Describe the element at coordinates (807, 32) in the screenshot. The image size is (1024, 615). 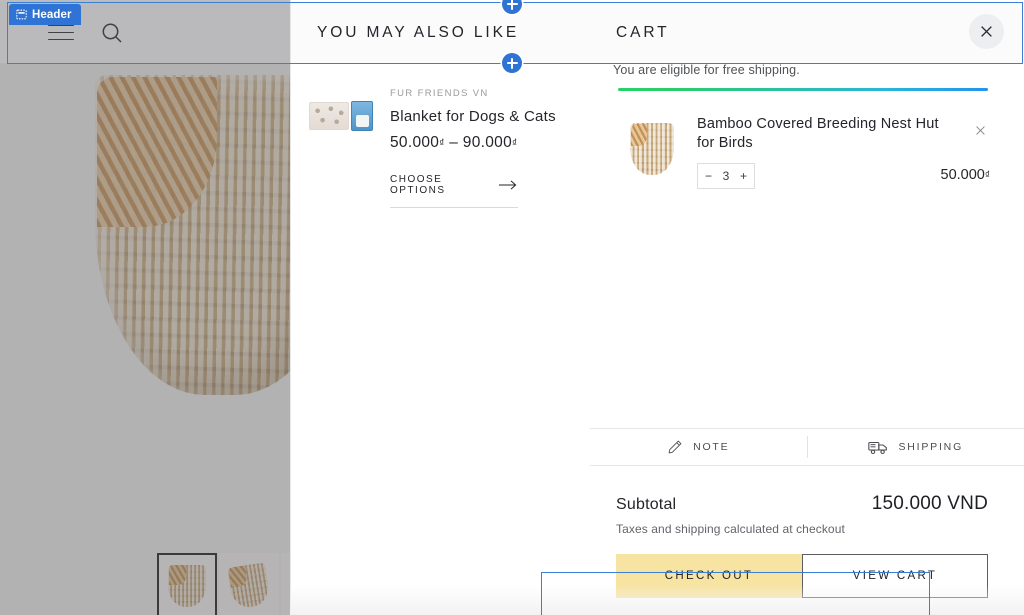
I see `cart-header: CART` at that location.